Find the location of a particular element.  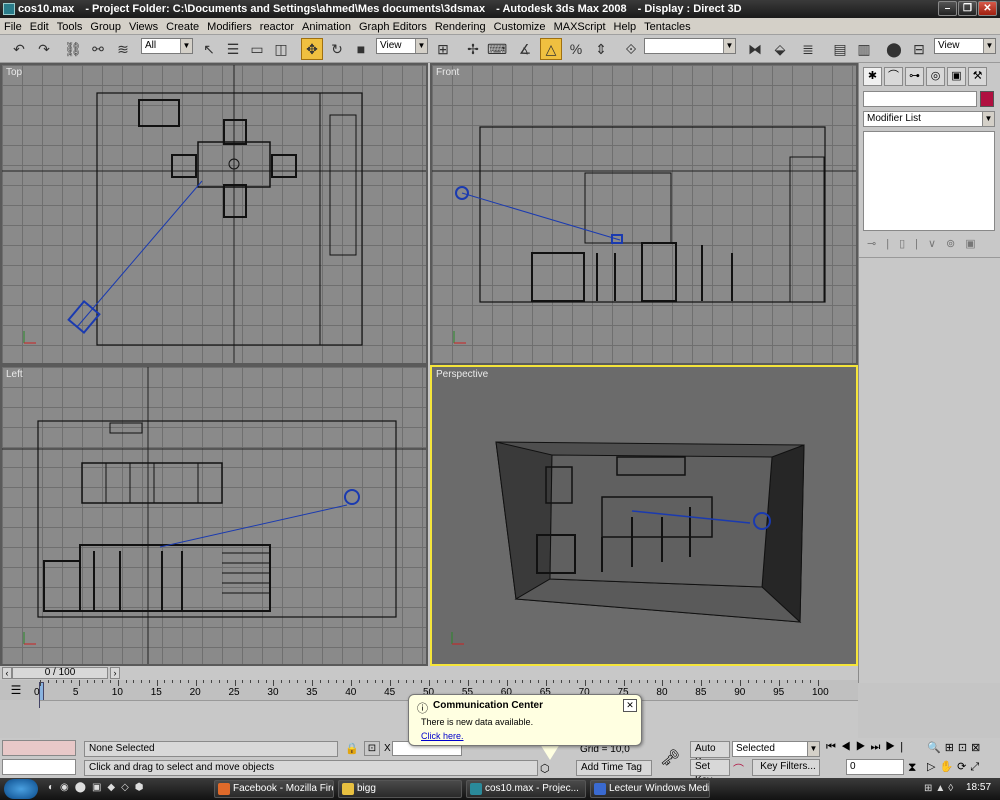

menu-maxscript: MAXScript is located at coordinates (580, 26).